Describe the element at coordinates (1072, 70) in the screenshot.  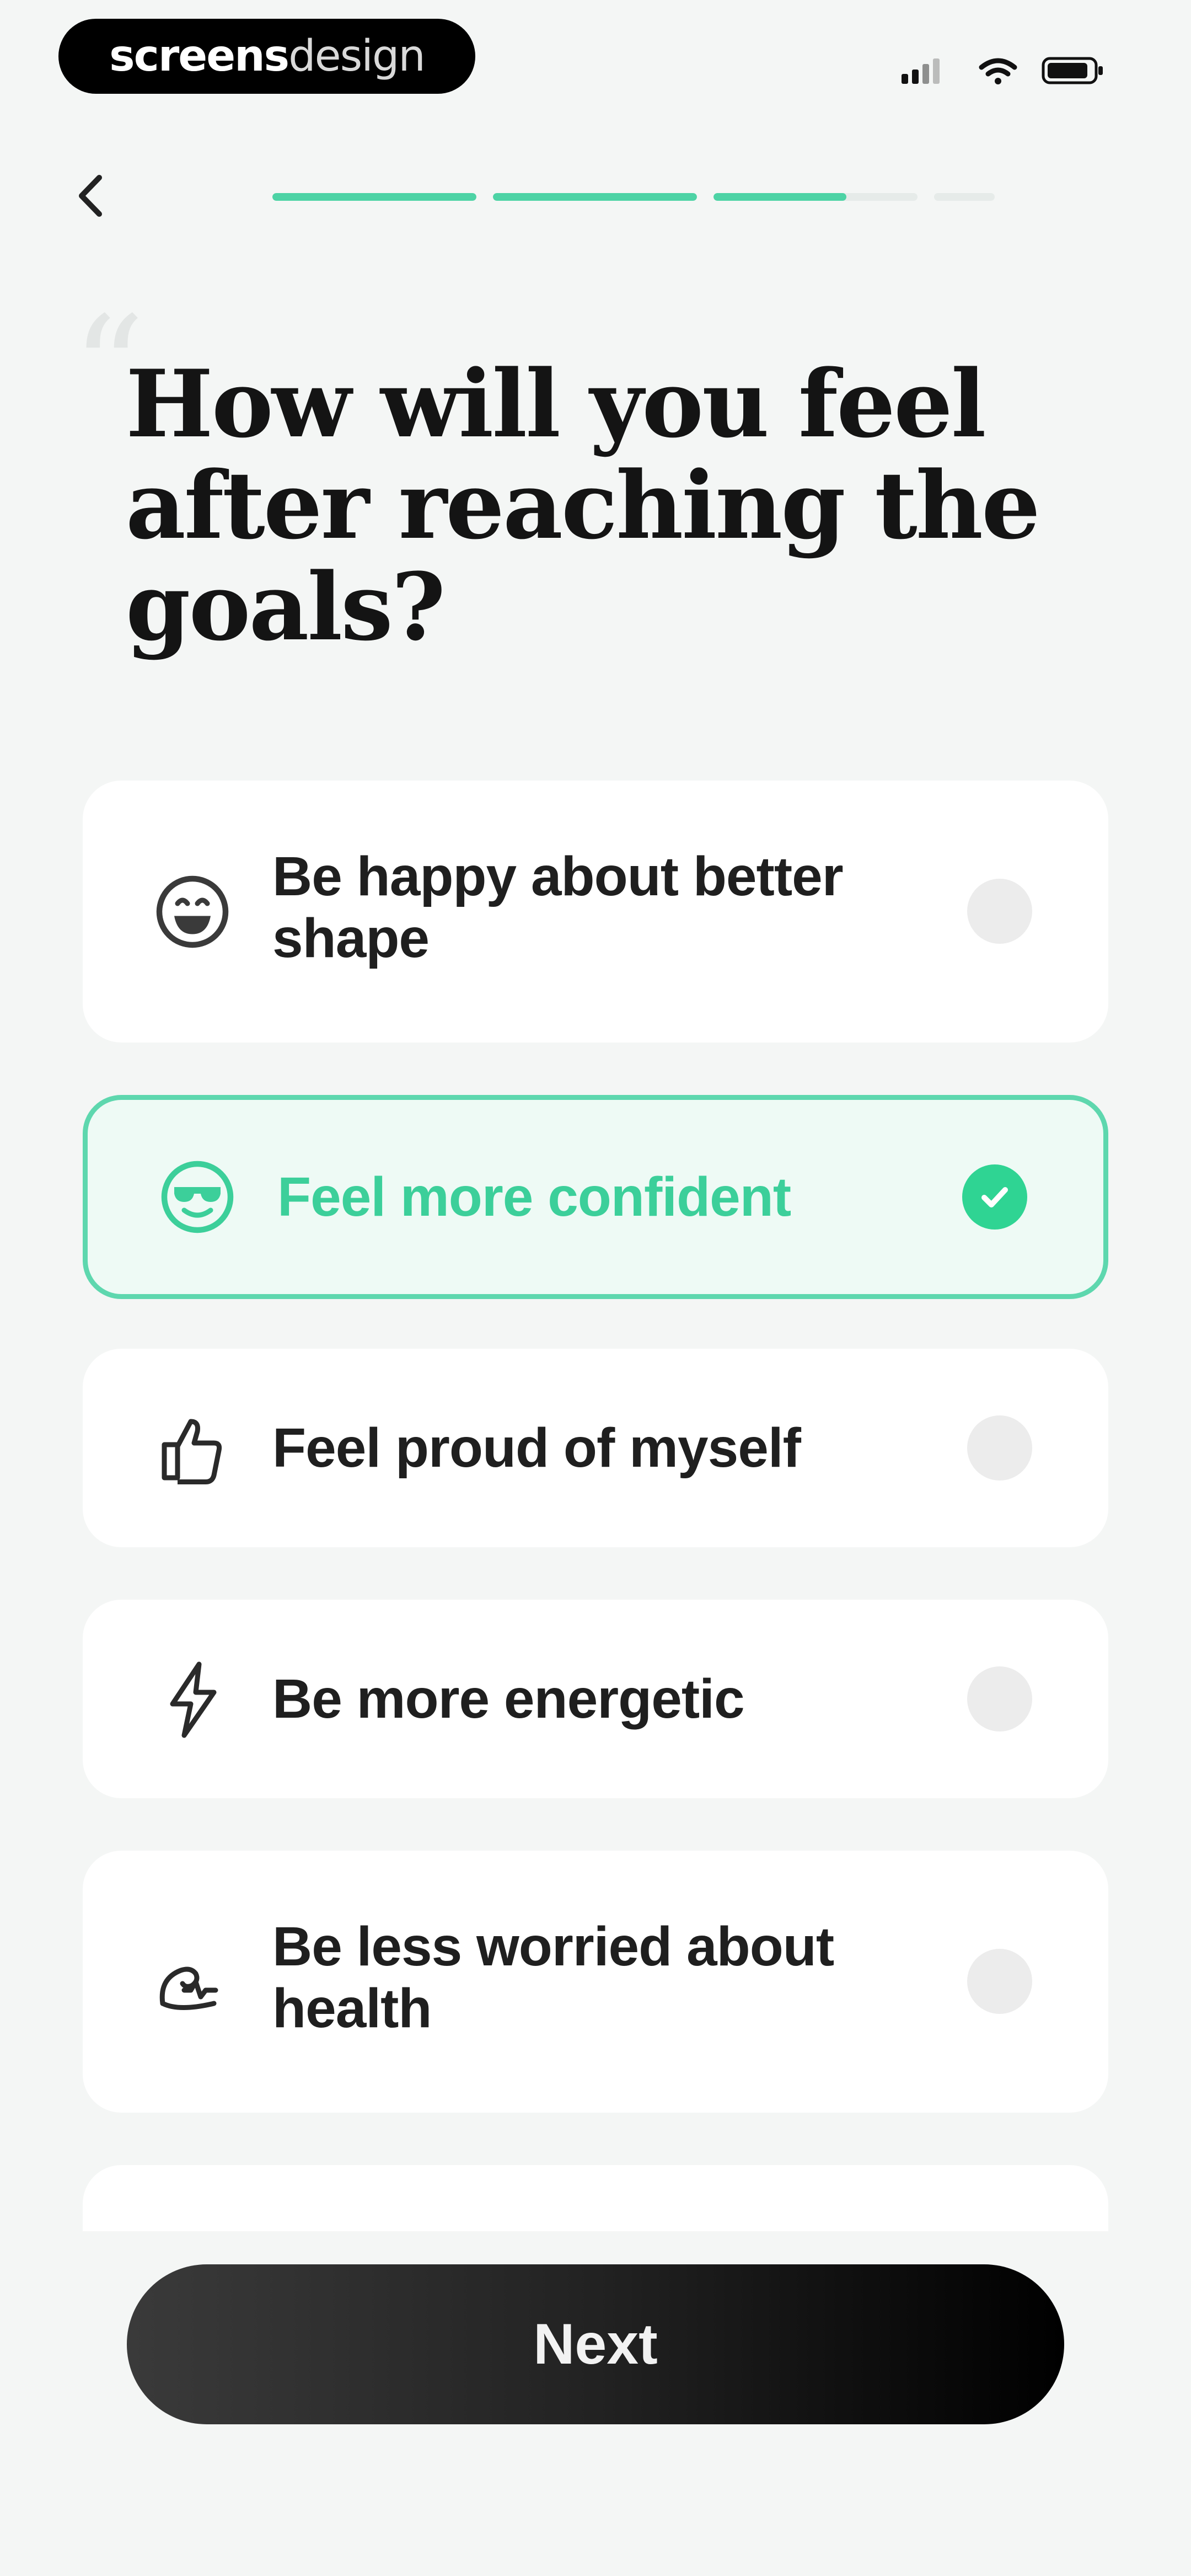
I see `battery-icon` at that location.